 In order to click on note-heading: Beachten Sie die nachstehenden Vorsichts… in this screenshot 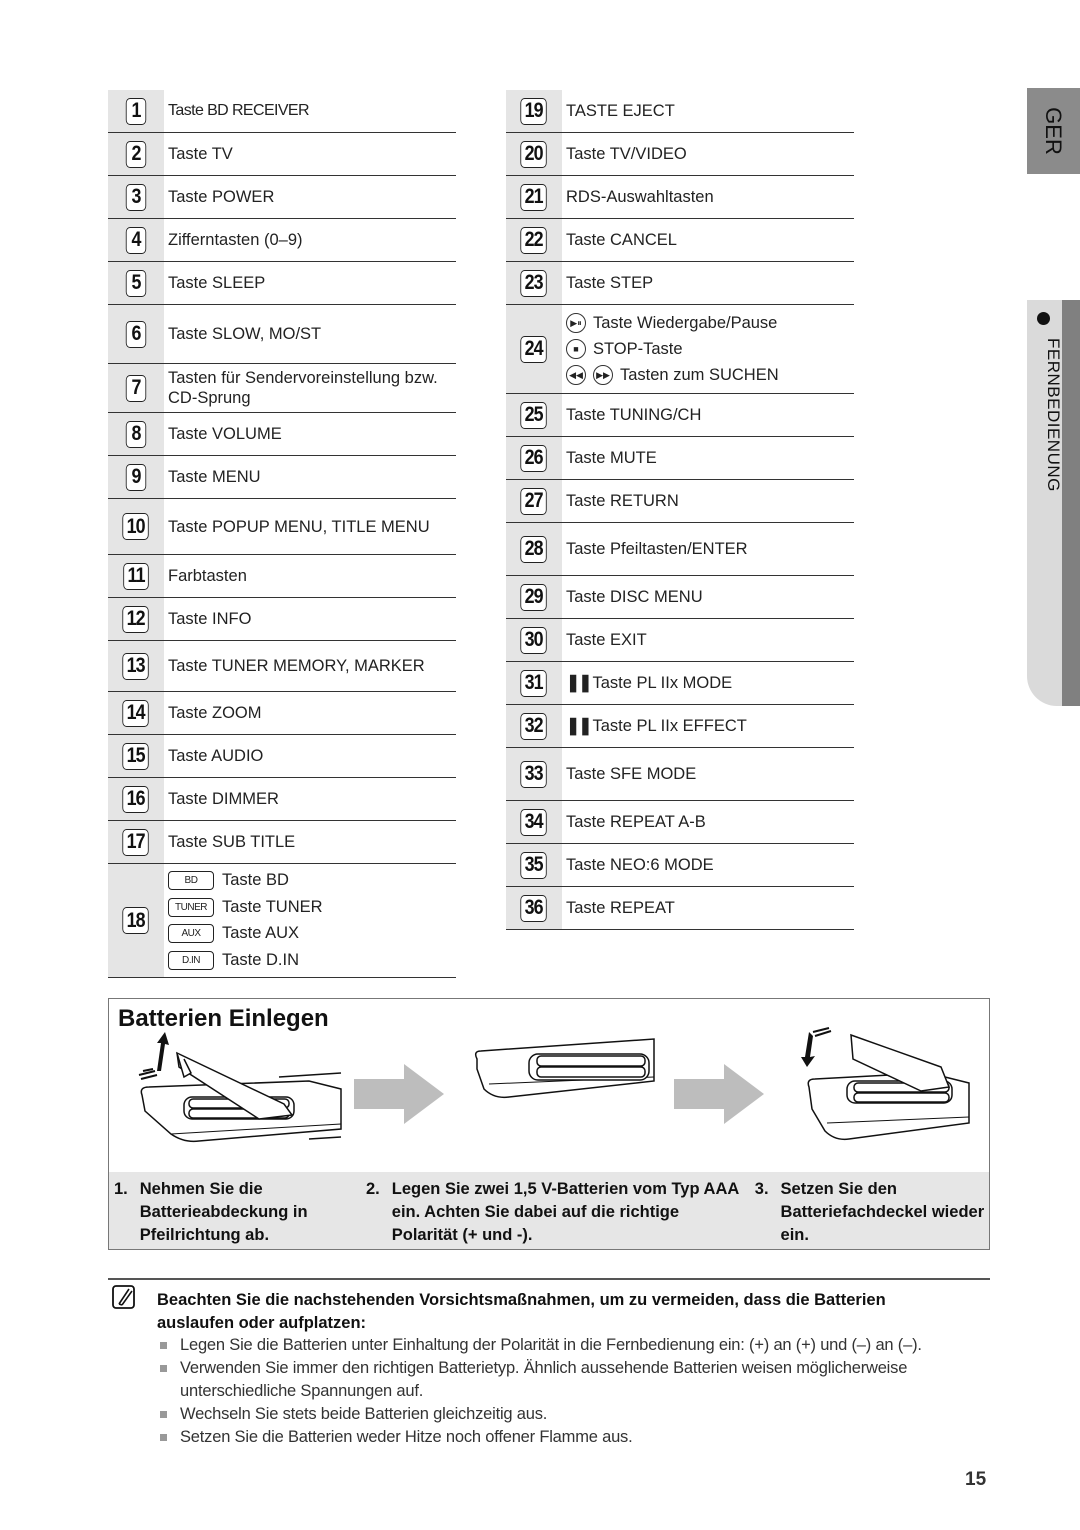, I will do `click(521, 1311)`.